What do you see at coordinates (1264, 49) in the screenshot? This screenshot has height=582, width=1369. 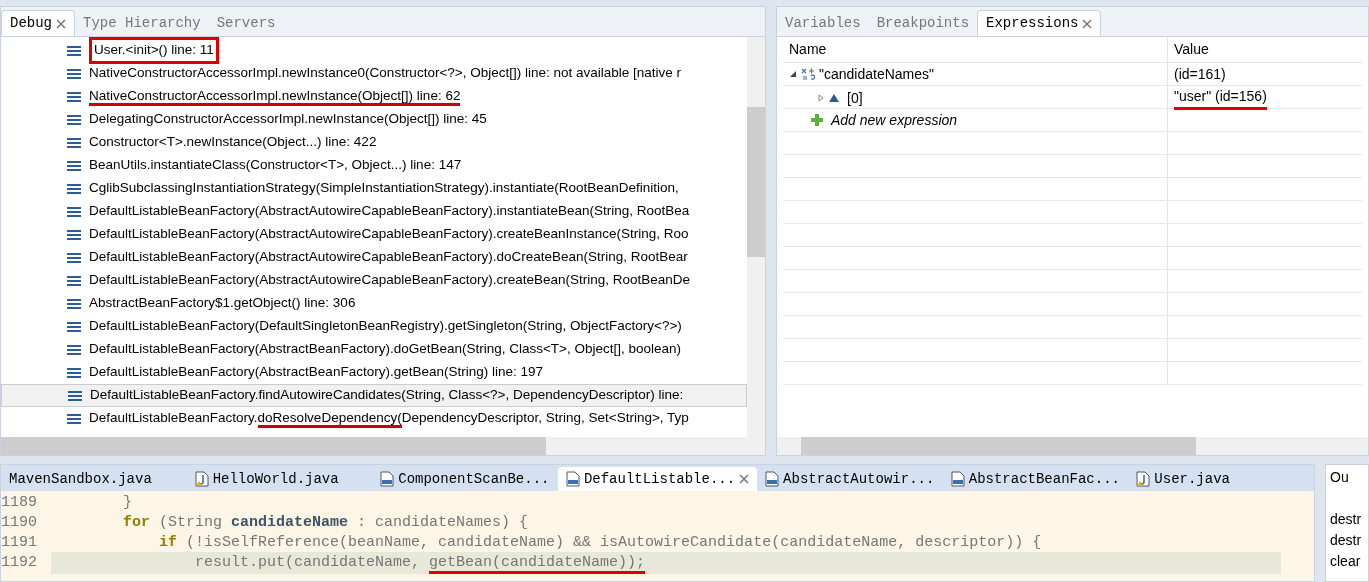 I see `column-header: Value` at bounding box center [1264, 49].